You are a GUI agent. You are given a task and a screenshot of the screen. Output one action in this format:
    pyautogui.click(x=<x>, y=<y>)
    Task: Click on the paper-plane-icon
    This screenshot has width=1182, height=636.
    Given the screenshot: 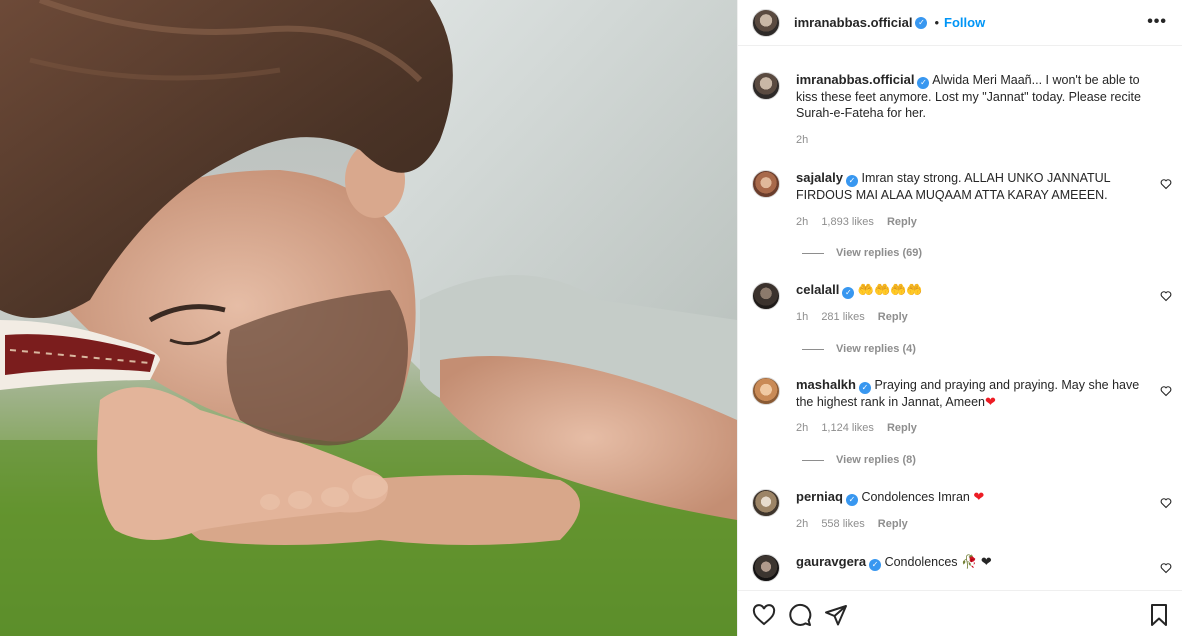 What is the action you would take?
    pyautogui.click(x=836, y=615)
    